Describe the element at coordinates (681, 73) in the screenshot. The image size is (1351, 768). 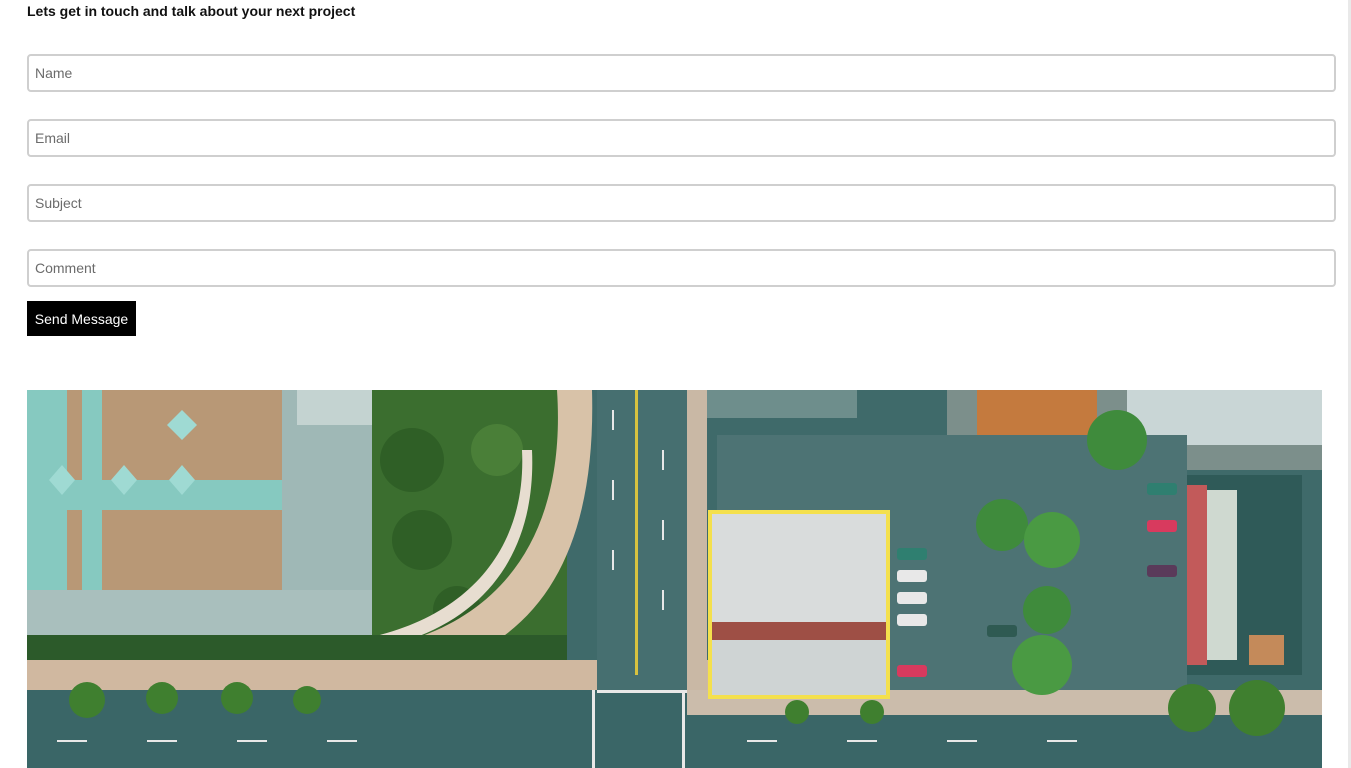
I see `name-field` at that location.